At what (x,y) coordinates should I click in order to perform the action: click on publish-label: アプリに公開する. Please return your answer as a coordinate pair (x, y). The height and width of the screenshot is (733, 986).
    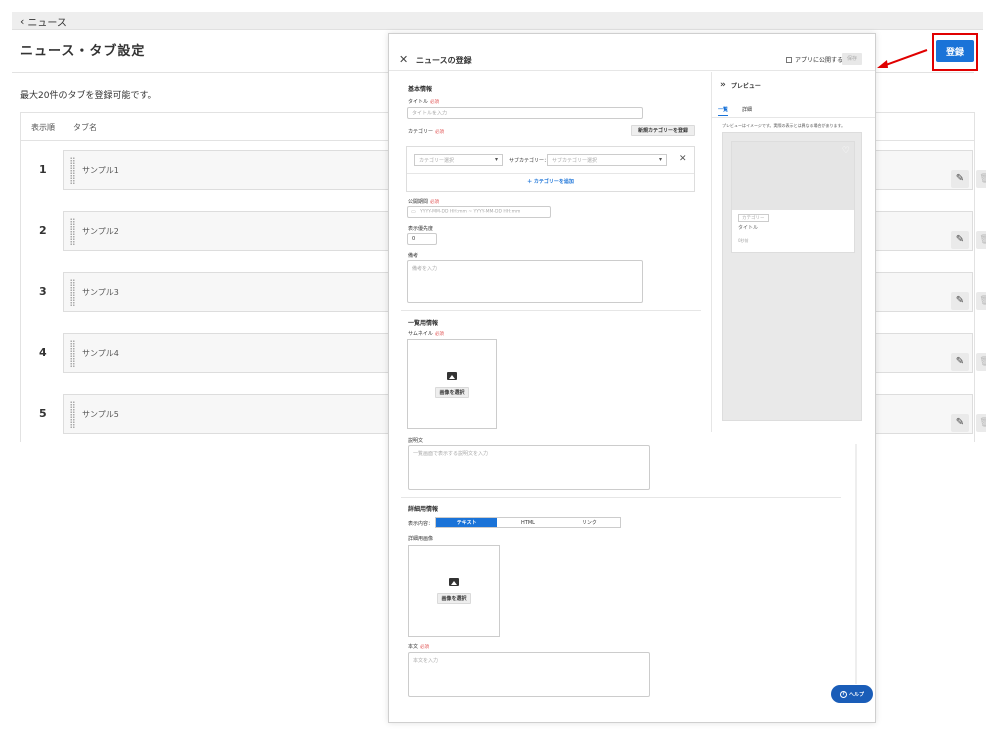
    Looking at the image, I should click on (819, 60).